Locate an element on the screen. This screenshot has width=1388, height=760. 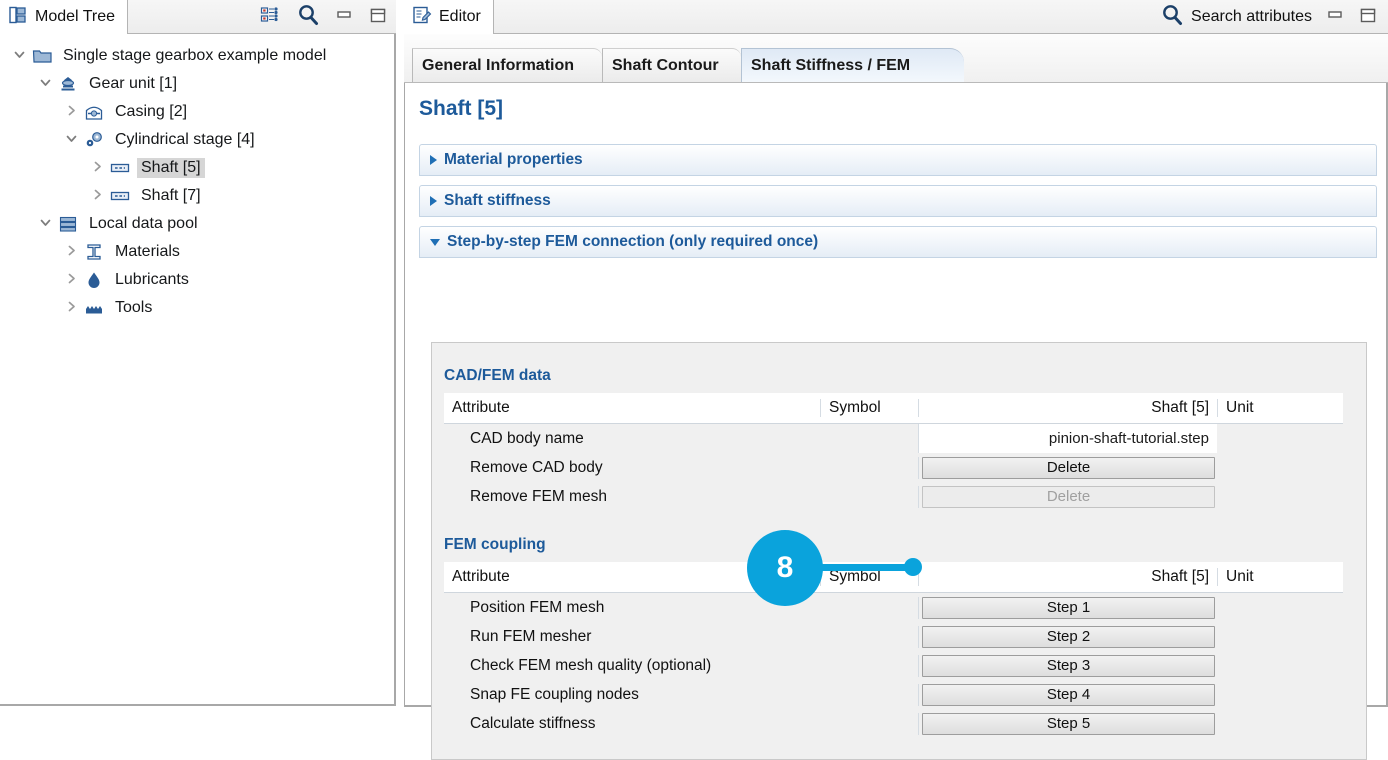
section-shaft-stiffness: Shaft stiffness is located at coordinates (898, 201).